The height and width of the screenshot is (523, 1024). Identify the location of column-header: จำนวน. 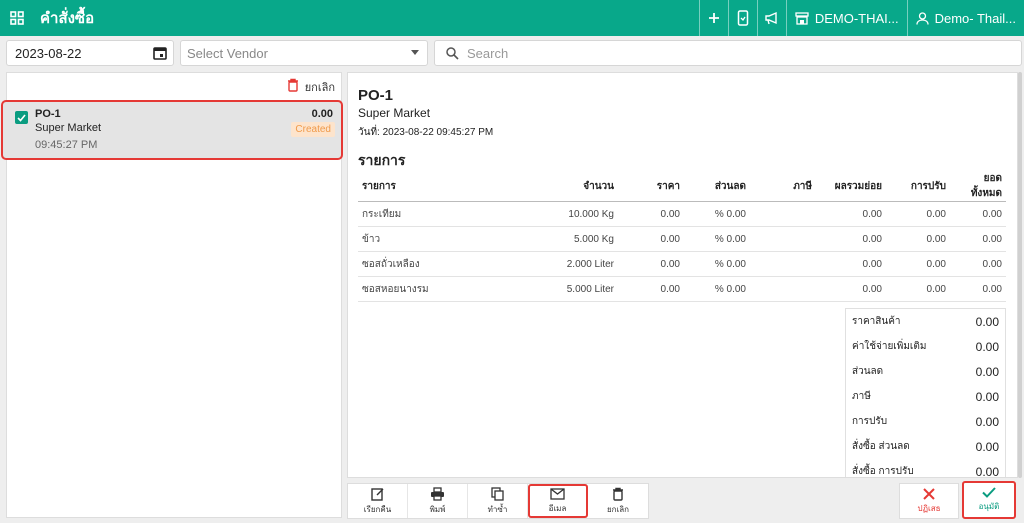
(543, 186).